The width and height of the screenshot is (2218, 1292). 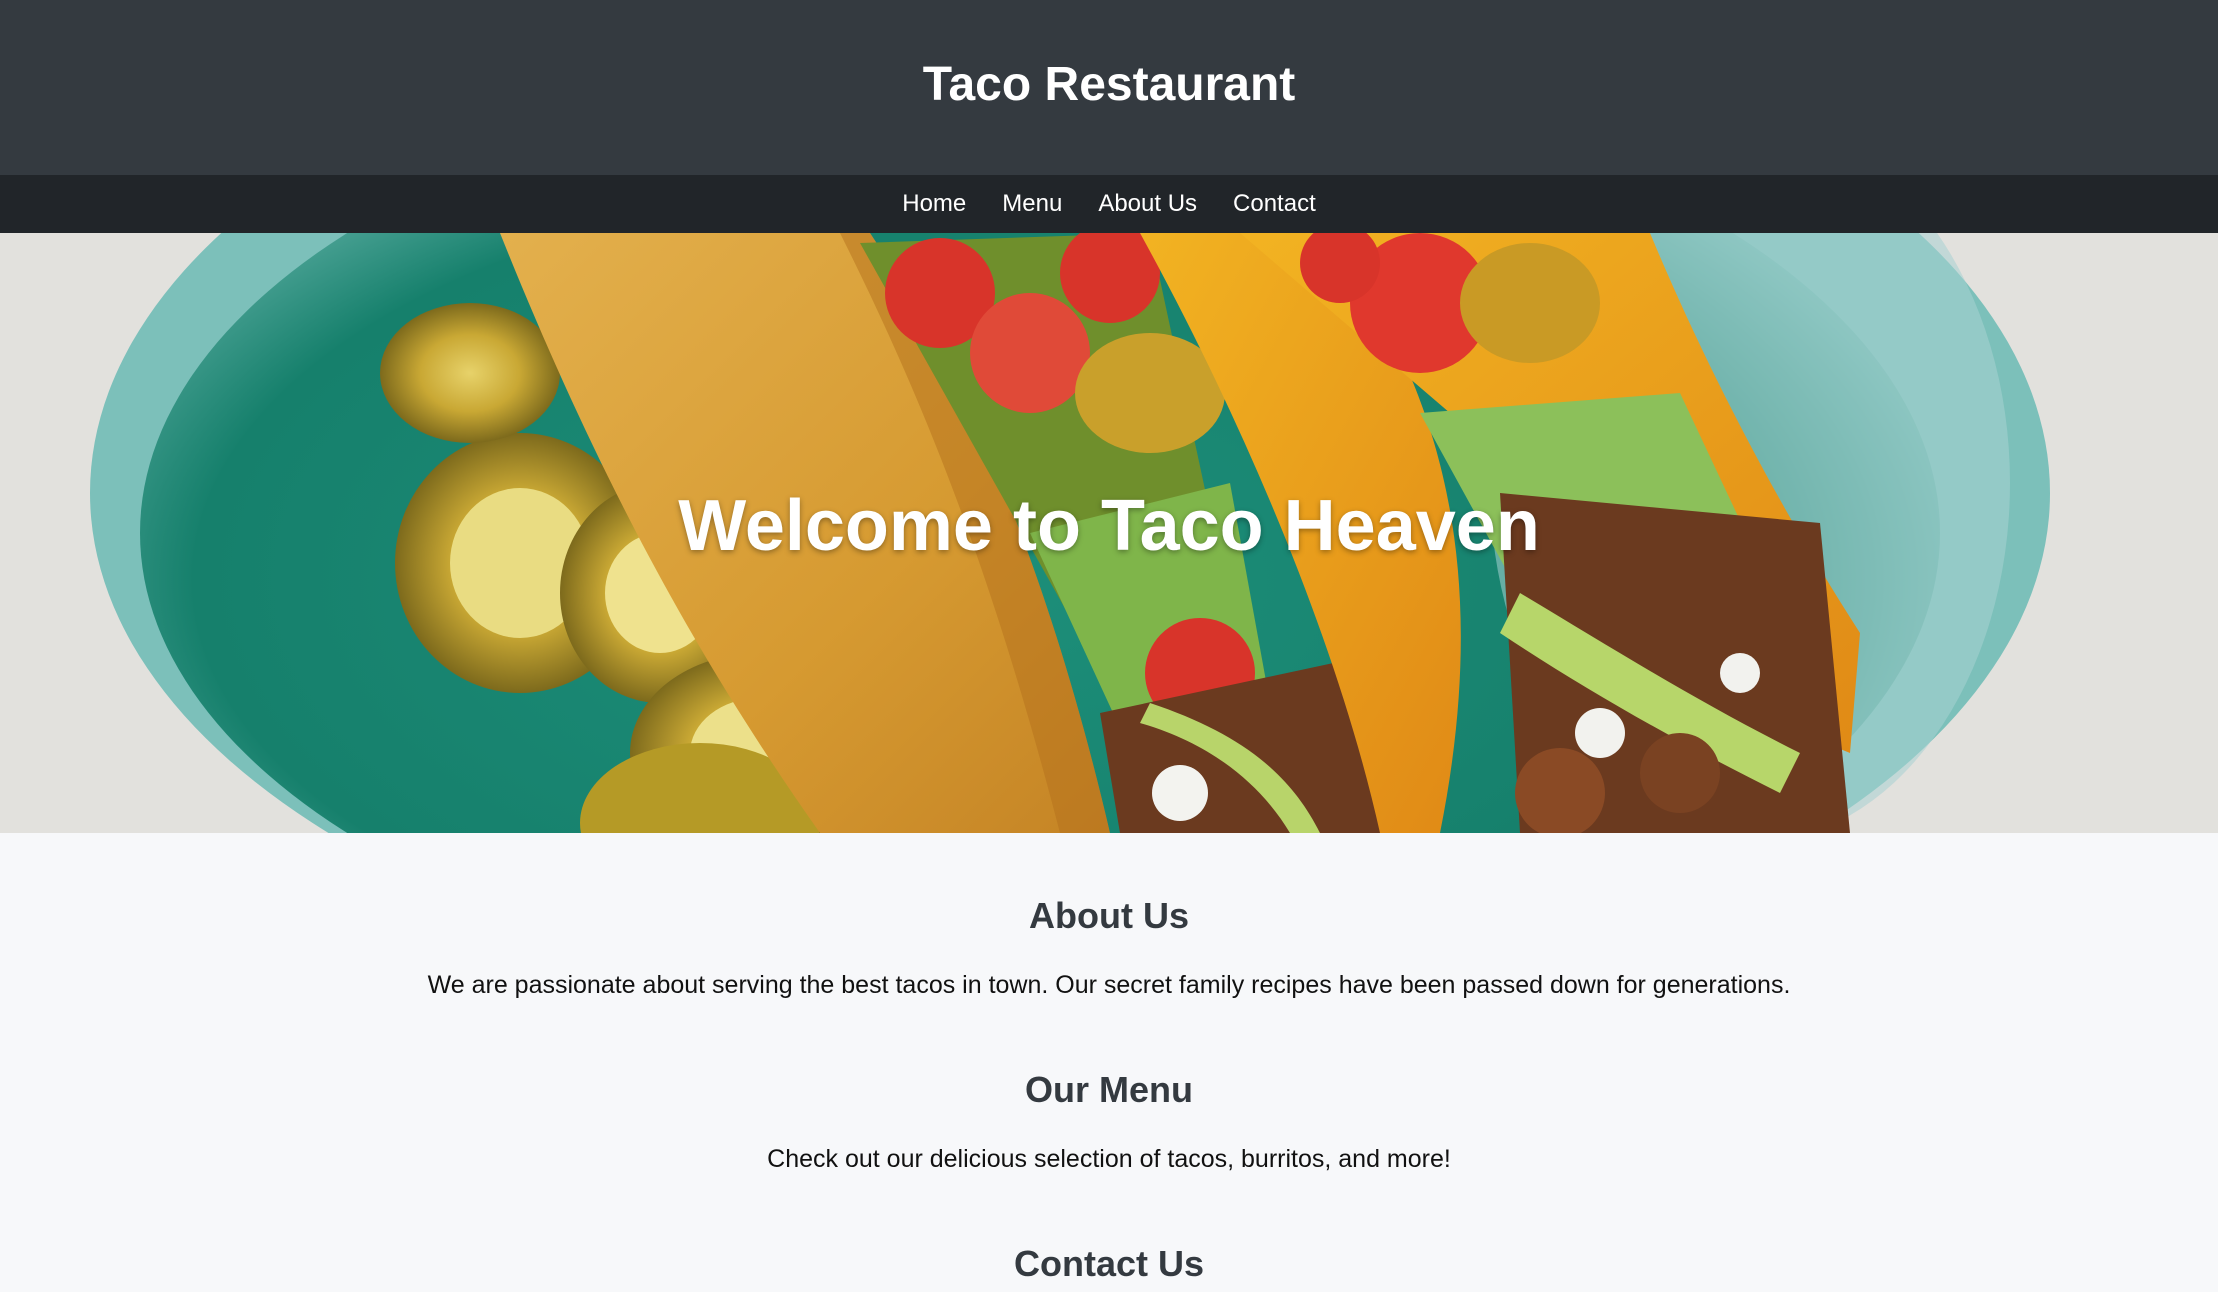 I want to click on site-title: Taco Restaurant, so click(x=1109, y=84).